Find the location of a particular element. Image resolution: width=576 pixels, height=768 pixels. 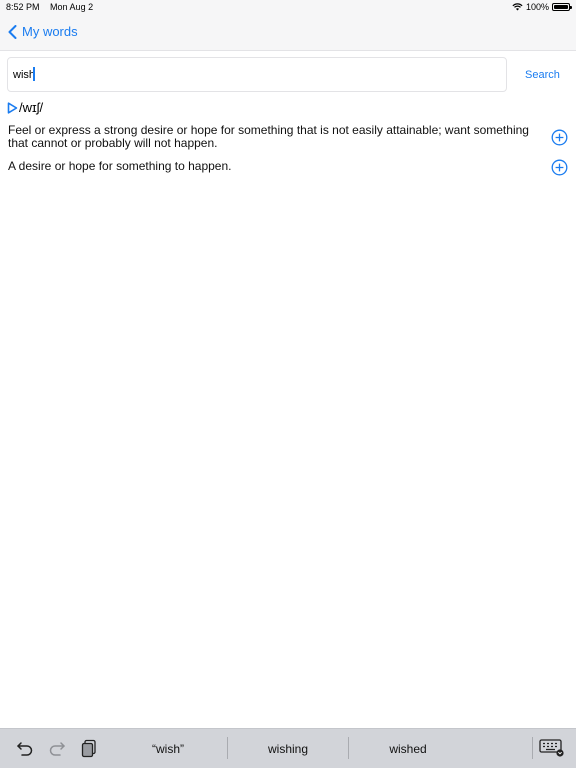

keyboard-suggestion-bar: “wish” wishing wished is located at coordinates (288, 748).